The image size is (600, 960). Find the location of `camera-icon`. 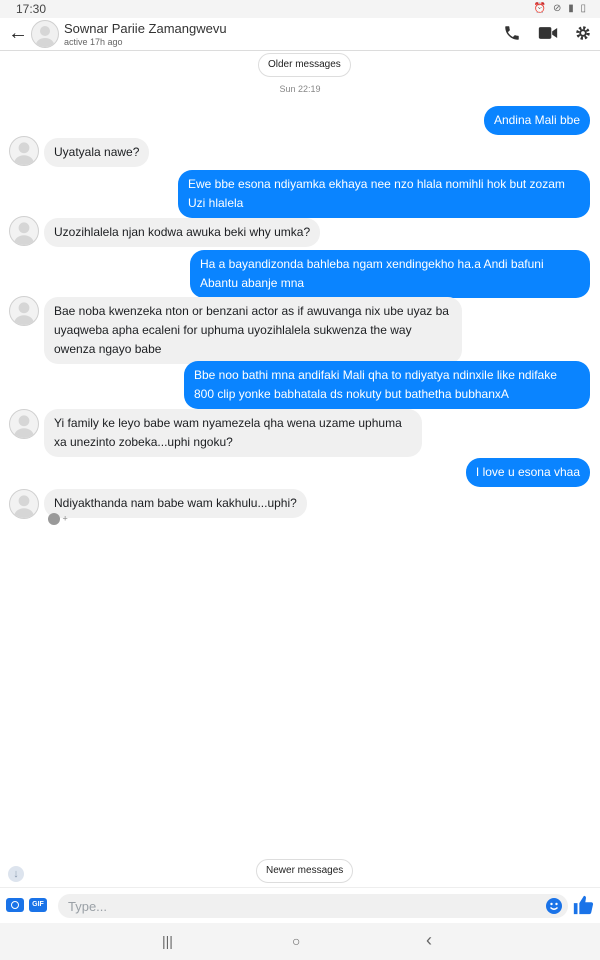

camera-icon is located at coordinates (15, 905).